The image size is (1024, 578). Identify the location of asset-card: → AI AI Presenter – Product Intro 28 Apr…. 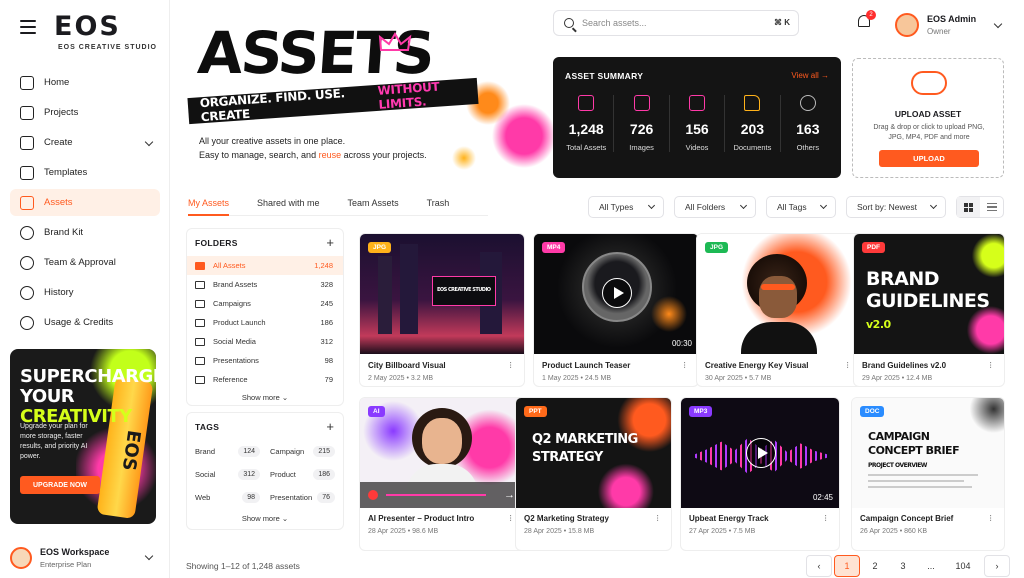
(442, 474).